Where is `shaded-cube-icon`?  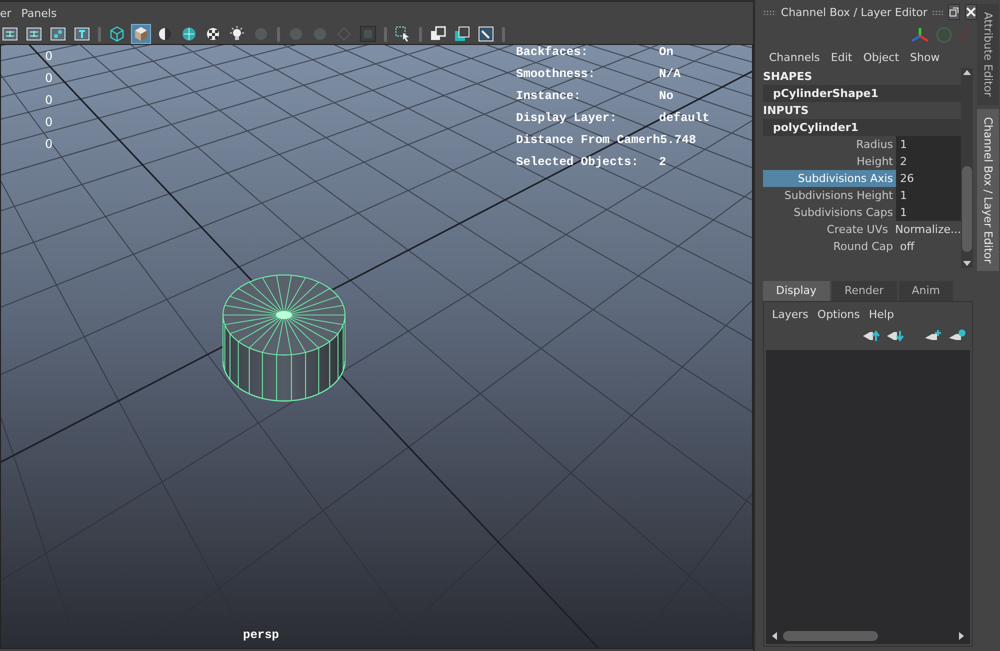
shaded-cube-icon is located at coordinates (141, 34).